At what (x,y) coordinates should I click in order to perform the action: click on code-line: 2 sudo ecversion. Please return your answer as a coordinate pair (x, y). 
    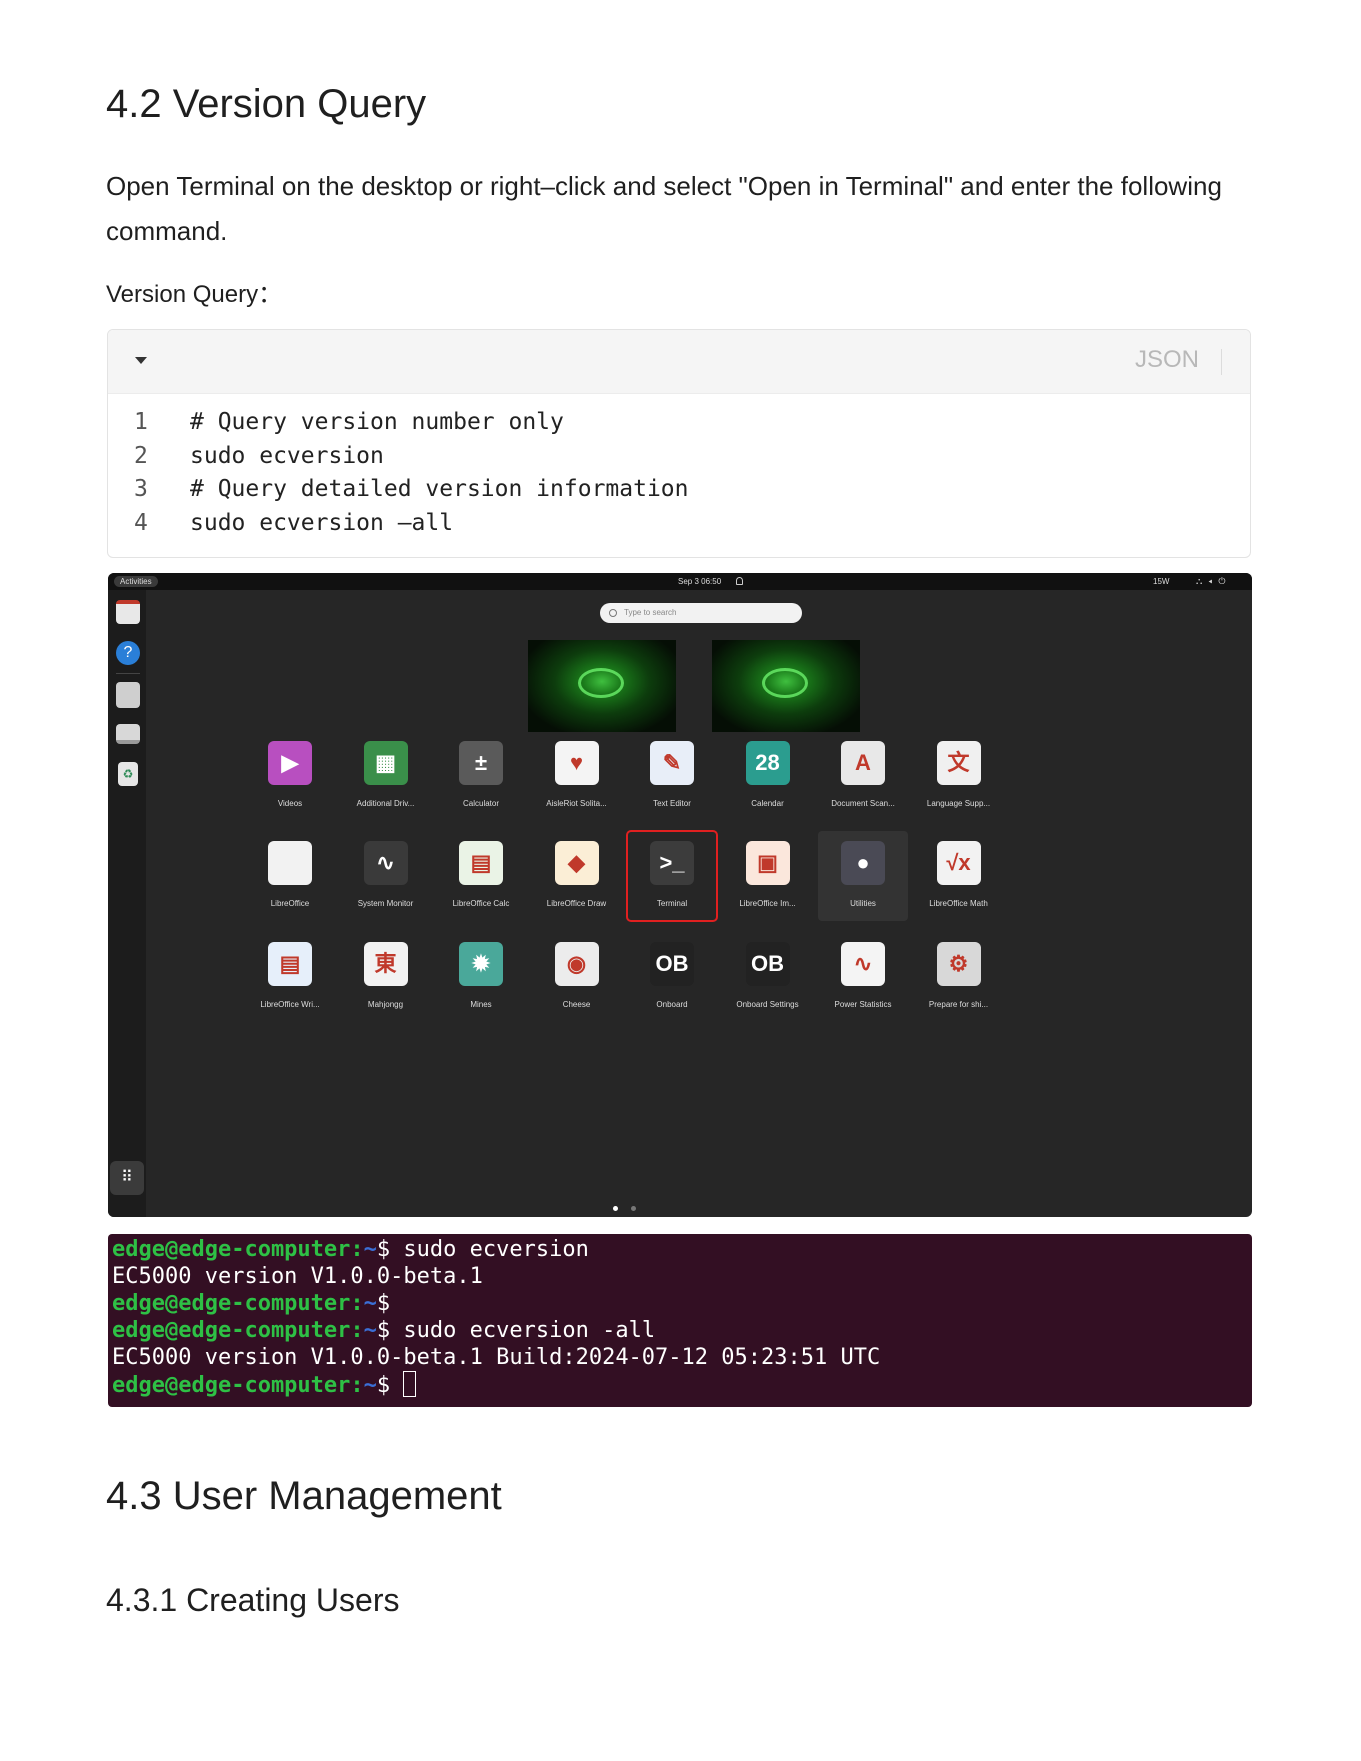
    Looking at the image, I should click on (679, 460).